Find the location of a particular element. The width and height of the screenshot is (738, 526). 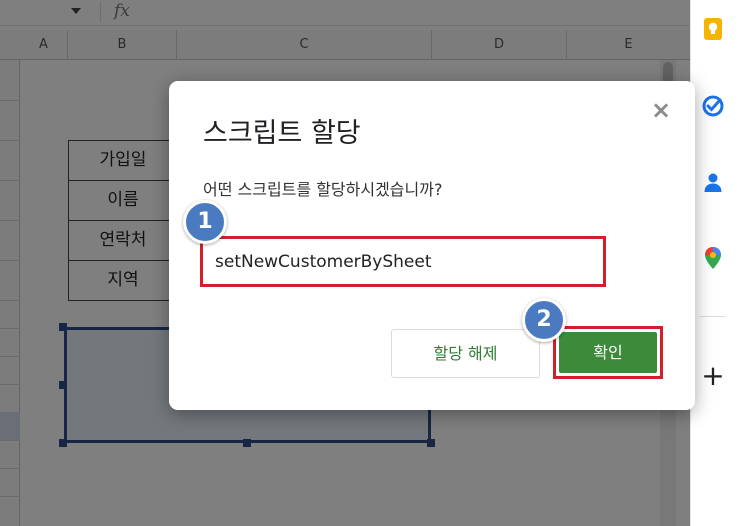

contacts-icon is located at coordinates (713, 182).